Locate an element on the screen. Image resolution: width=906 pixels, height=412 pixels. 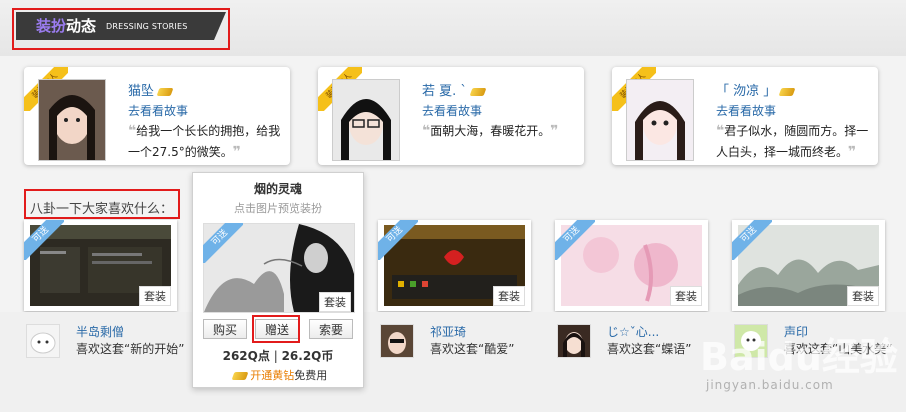
story-user-name: 「 沕凉 」 is located at coordinates (756, 89).